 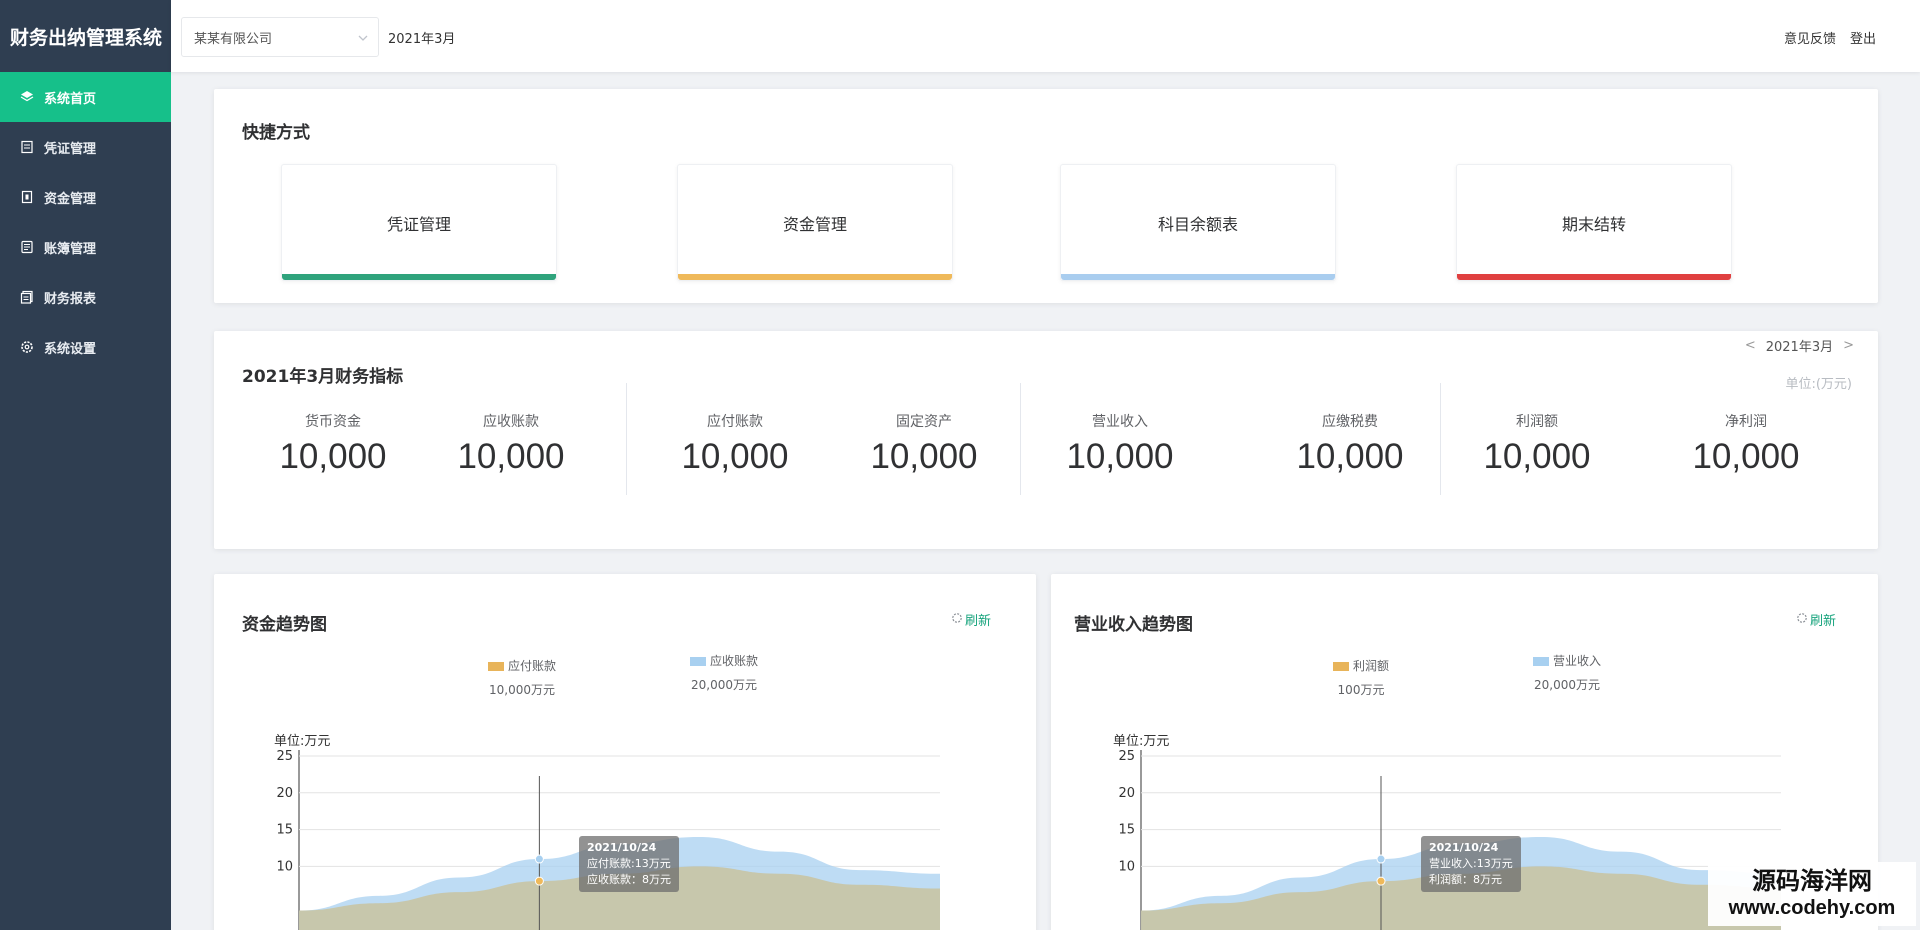 I want to click on tooltip-line: 利润额：8万元, so click(x=1465, y=879).